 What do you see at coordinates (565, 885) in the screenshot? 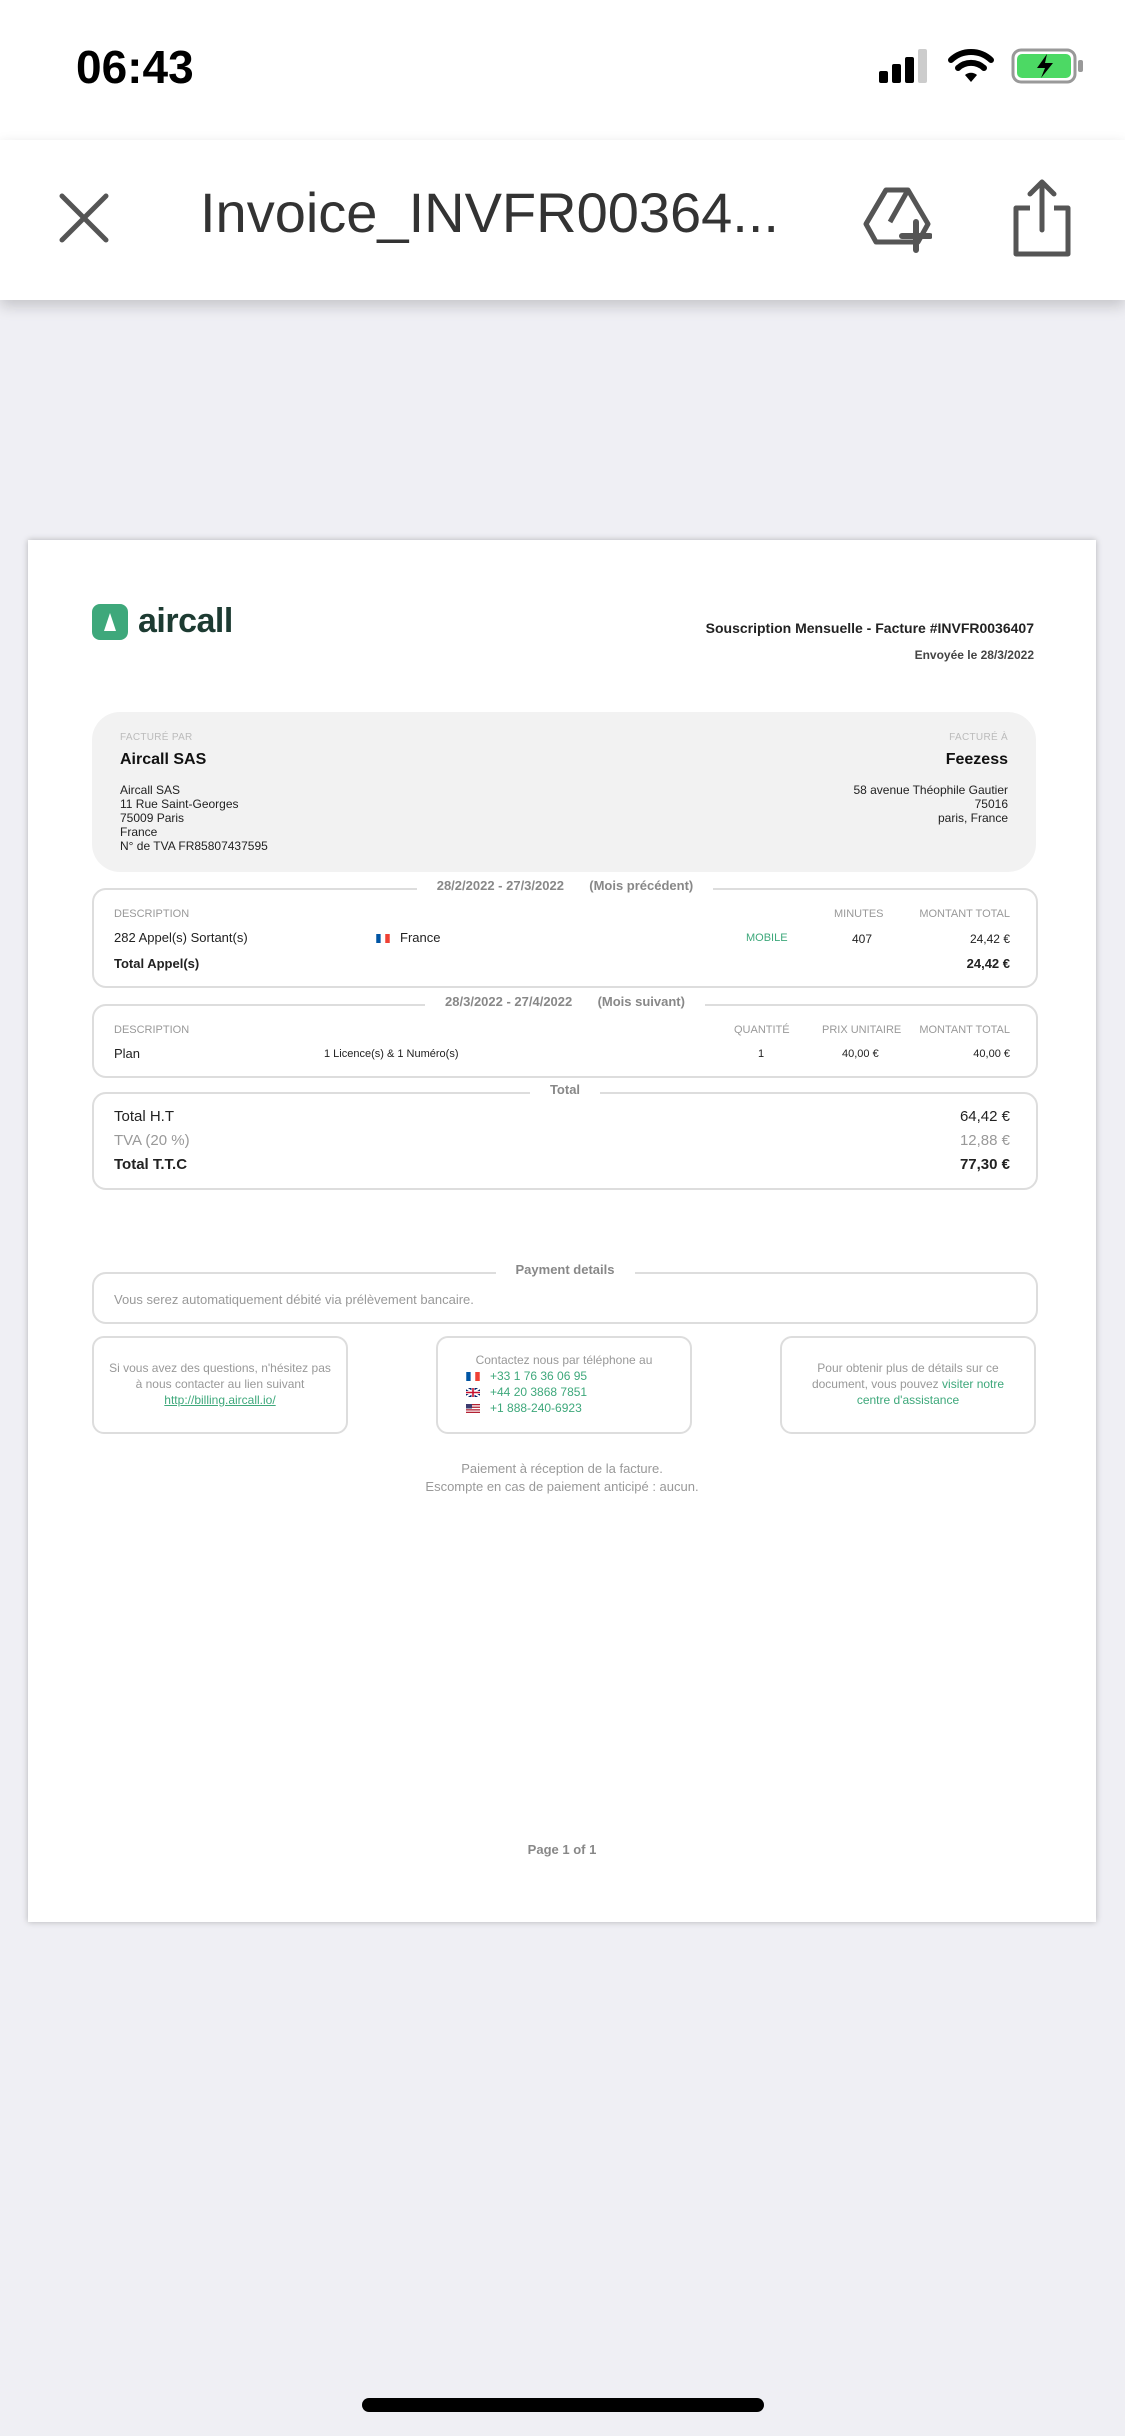
I see `calls-period-legend: 28/2/2022 - 27/3/2022 (Mois précédent)` at bounding box center [565, 885].